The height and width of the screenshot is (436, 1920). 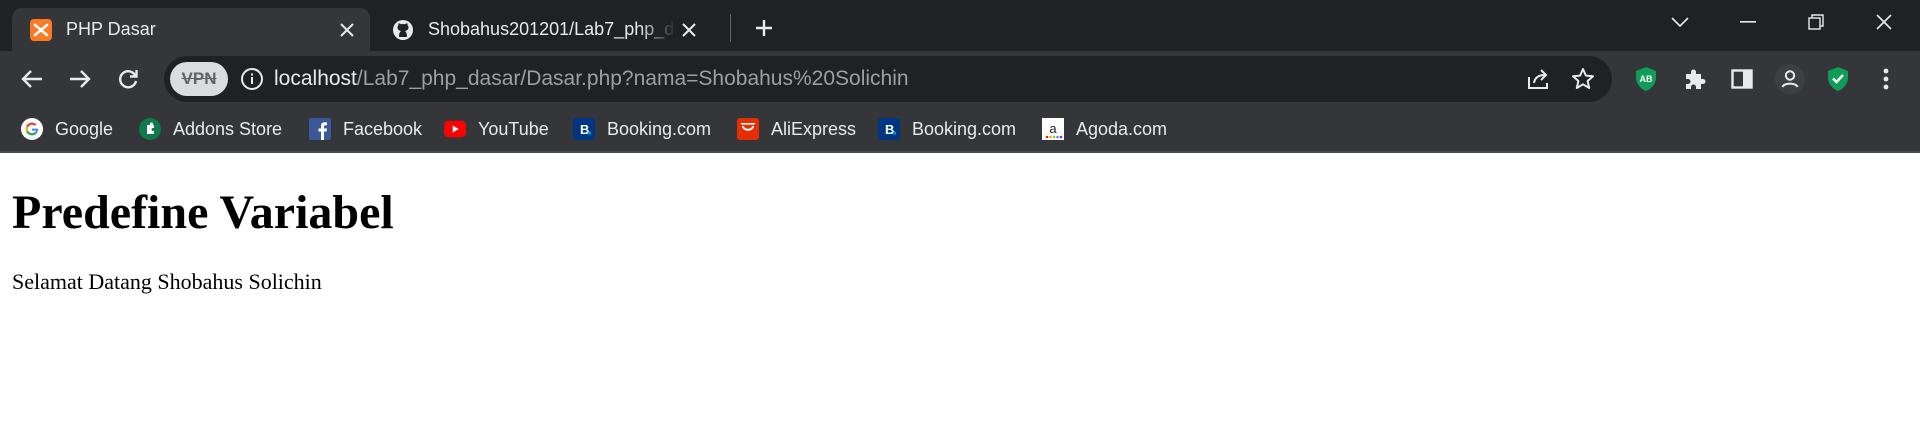 I want to click on tab-title: Shobahus201201/Lab7_php_dasar, so click(x=552, y=29).